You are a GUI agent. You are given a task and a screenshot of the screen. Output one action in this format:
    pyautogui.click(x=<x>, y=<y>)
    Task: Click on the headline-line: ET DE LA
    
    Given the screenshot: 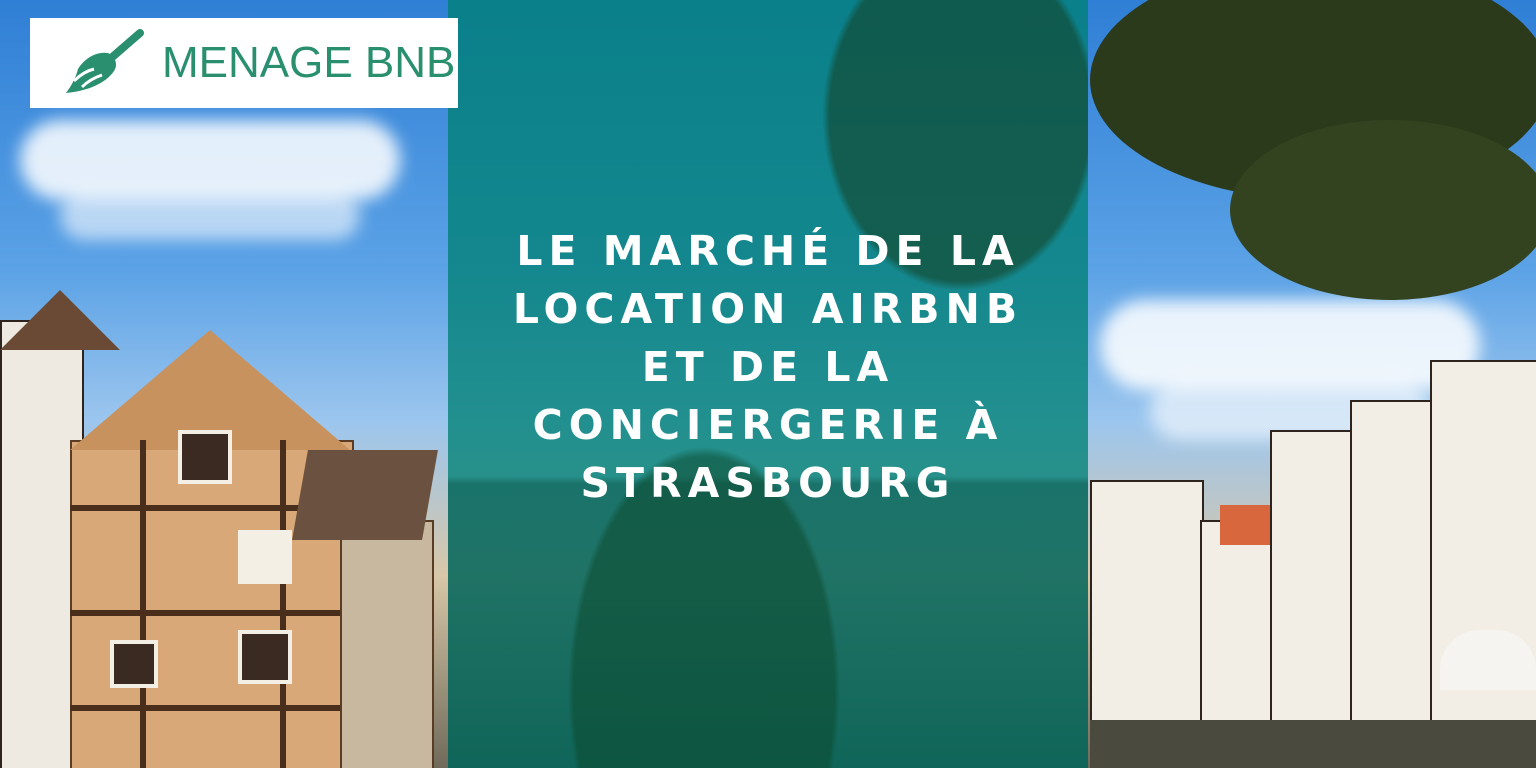 What is the action you would take?
    pyautogui.click(x=768, y=367)
    